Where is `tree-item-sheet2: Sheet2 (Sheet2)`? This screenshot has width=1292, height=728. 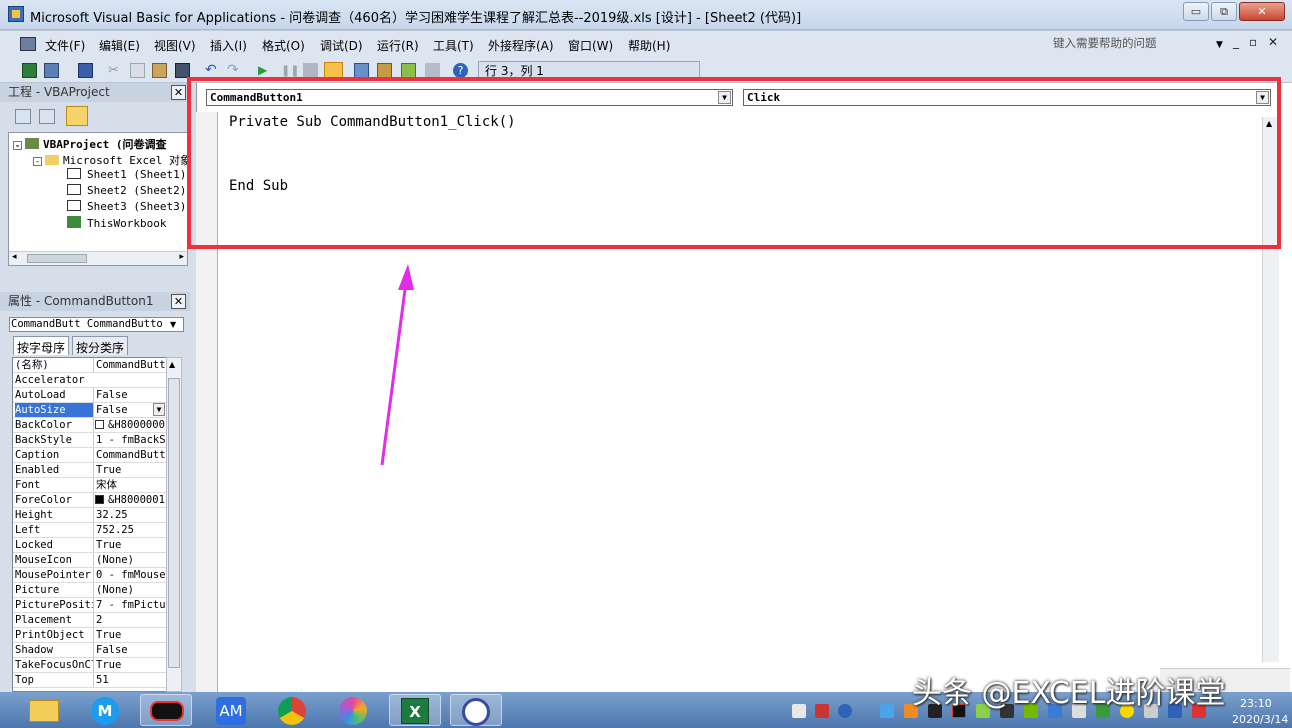 tree-item-sheet2: Sheet2 (Sheet2) is located at coordinates (126, 190).